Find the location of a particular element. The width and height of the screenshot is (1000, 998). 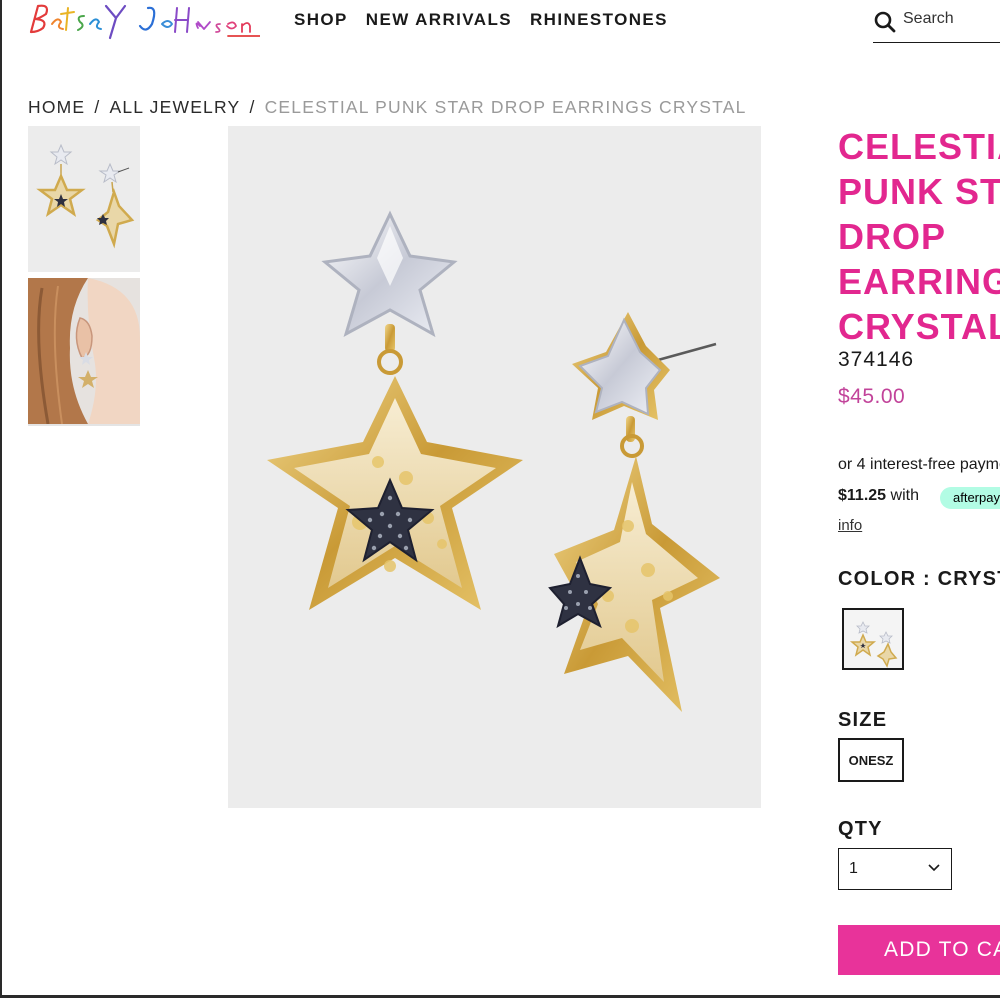

nav-new-arrivals: NEW ARRIVALS is located at coordinates (439, 20).